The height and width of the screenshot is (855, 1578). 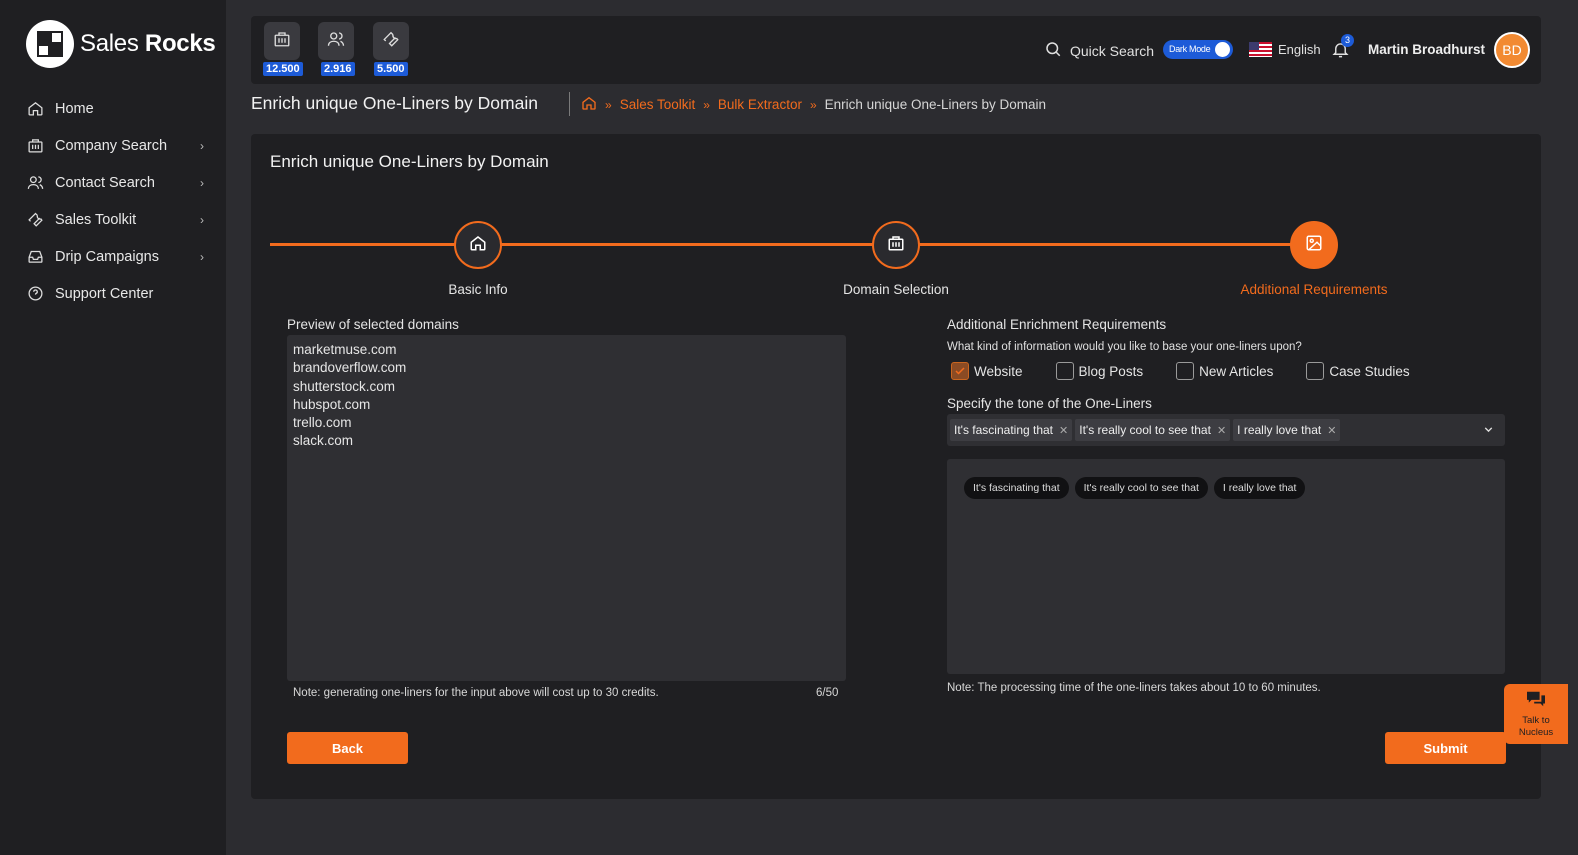 What do you see at coordinates (478, 289) in the screenshot?
I see `step-label: Basic Info` at bounding box center [478, 289].